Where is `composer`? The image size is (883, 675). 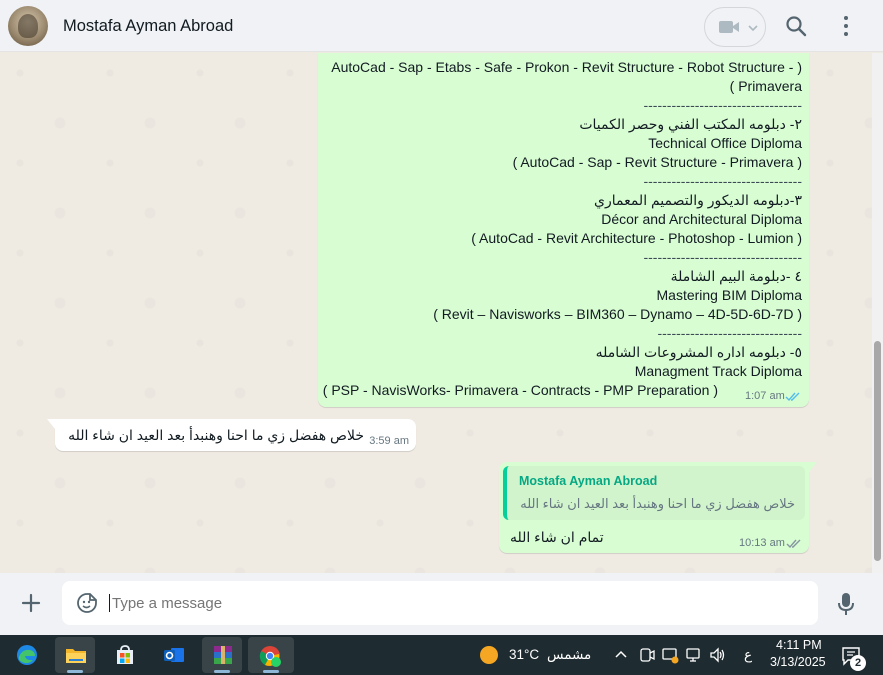 composer is located at coordinates (441, 604).